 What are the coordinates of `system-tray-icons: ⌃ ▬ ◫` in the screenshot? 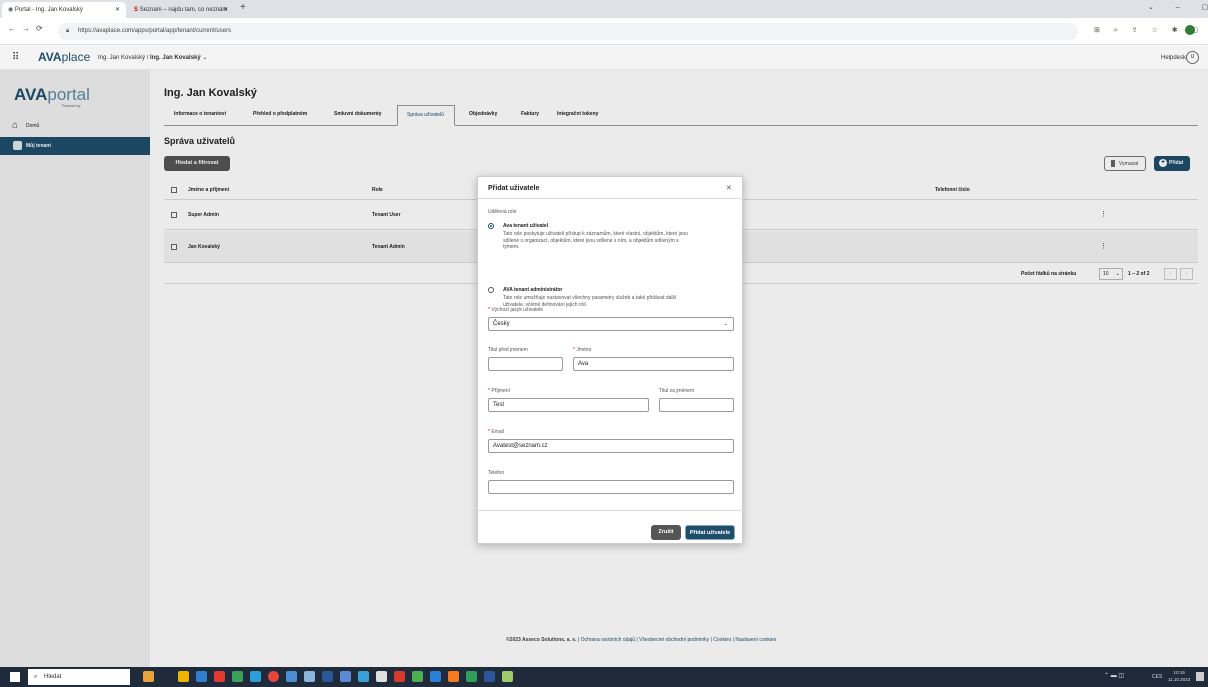 It's located at (1114, 675).